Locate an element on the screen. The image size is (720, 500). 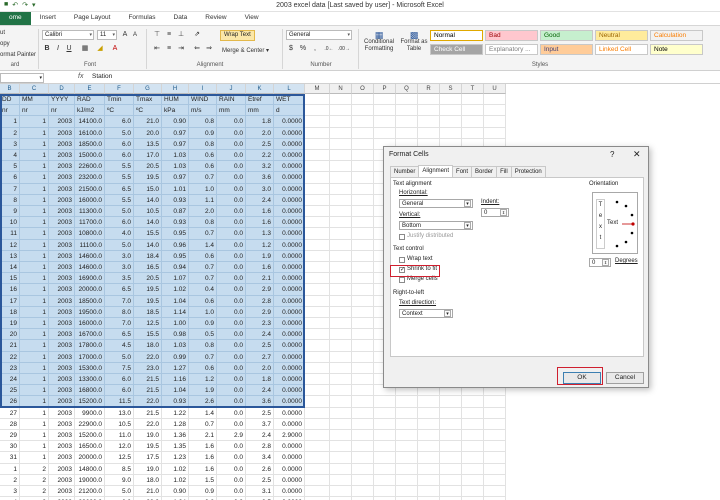
grid-cell: 11 is located at coordinates (10, 234).